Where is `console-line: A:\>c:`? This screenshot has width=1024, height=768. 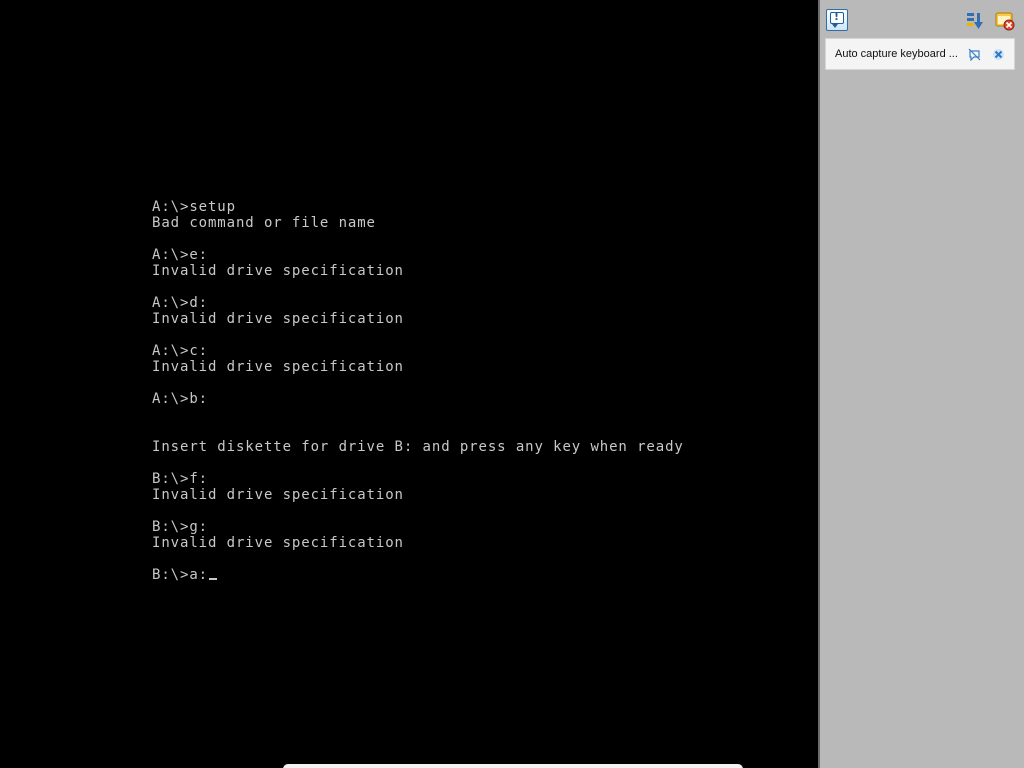 console-line: A:\>c: is located at coordinates (180, 351).